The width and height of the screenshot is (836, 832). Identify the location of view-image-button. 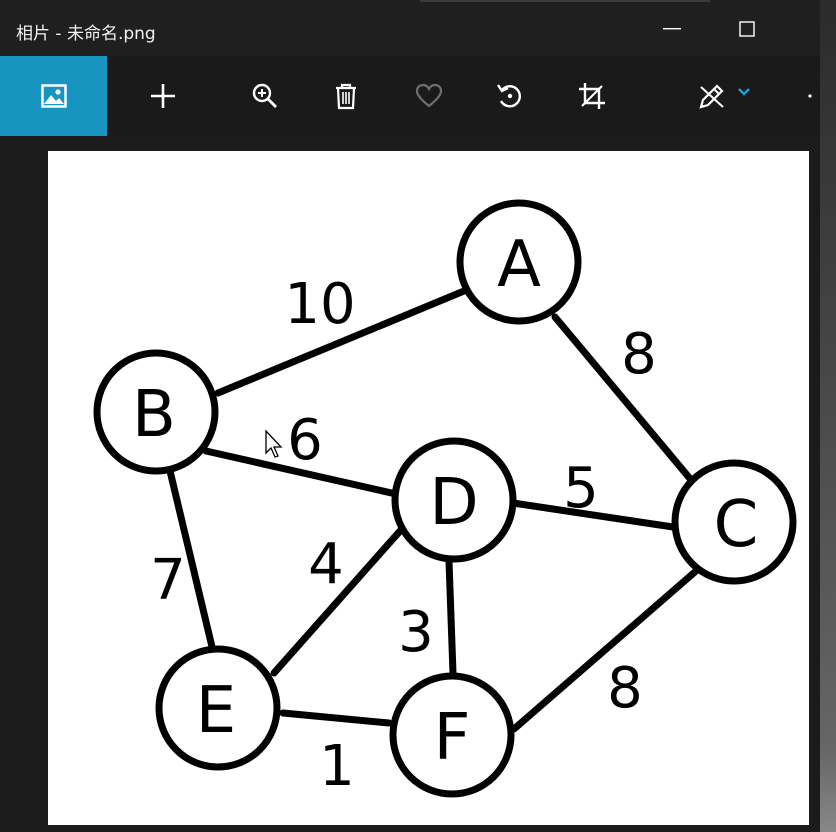
(53, 96).